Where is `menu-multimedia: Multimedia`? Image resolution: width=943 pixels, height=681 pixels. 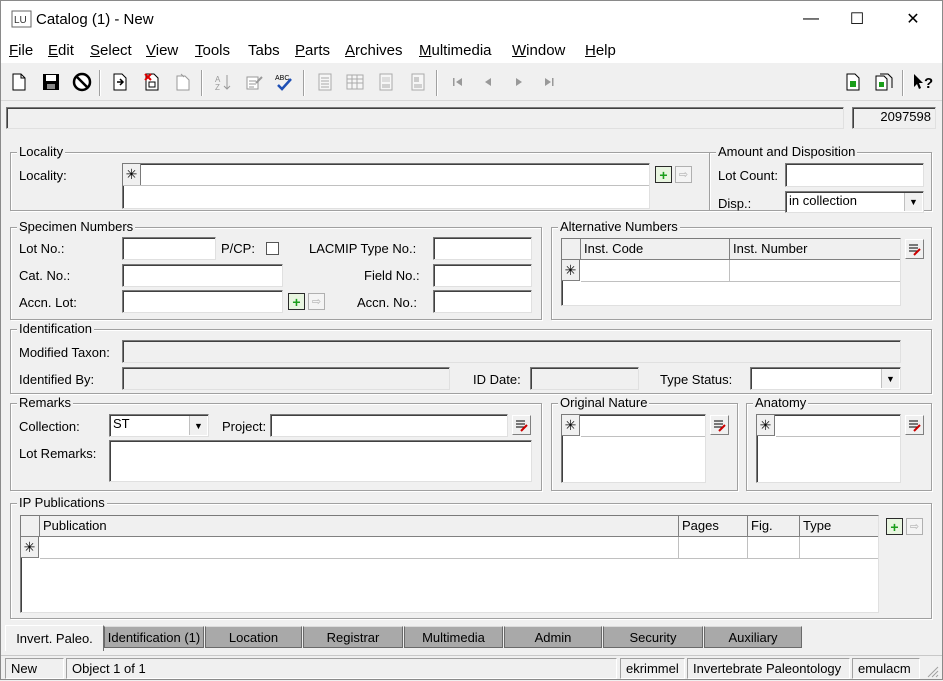
menu-multimedia: Multimedia is located at coordinates (455, 50).